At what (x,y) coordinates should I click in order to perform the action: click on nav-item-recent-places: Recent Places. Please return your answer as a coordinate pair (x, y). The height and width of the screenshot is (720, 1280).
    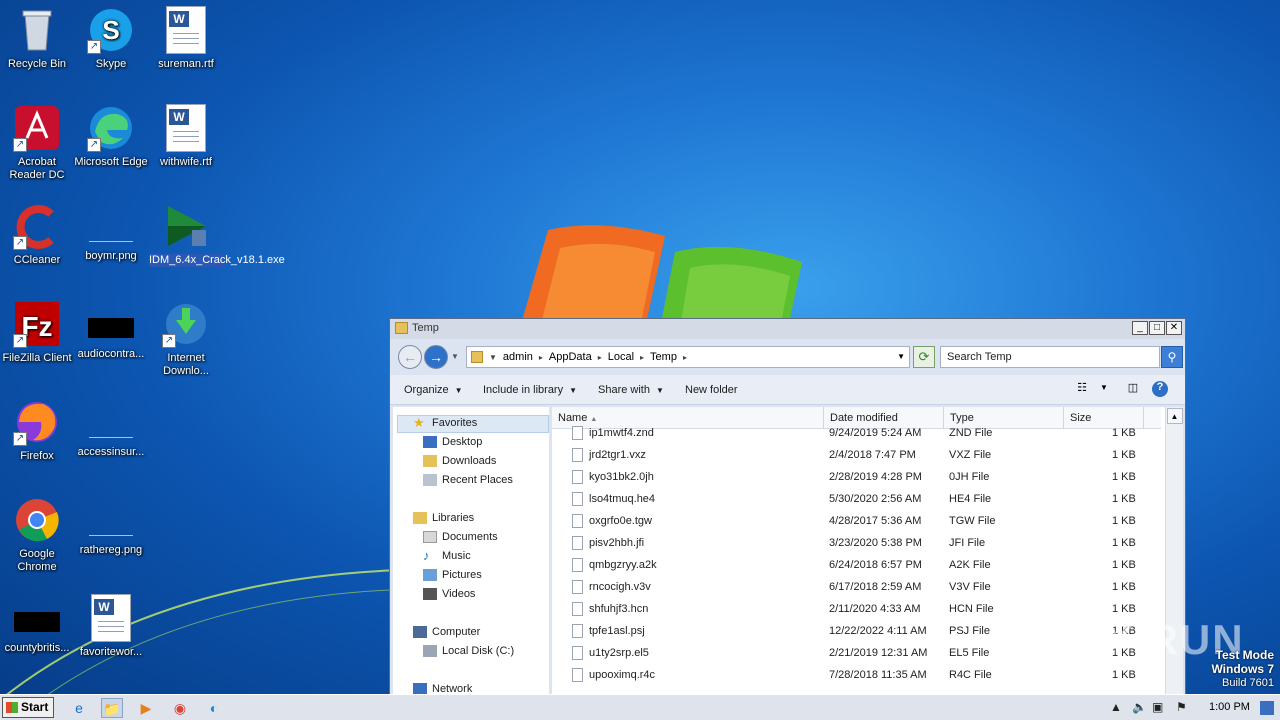
    Looking at the image, I should click on (468, 480).